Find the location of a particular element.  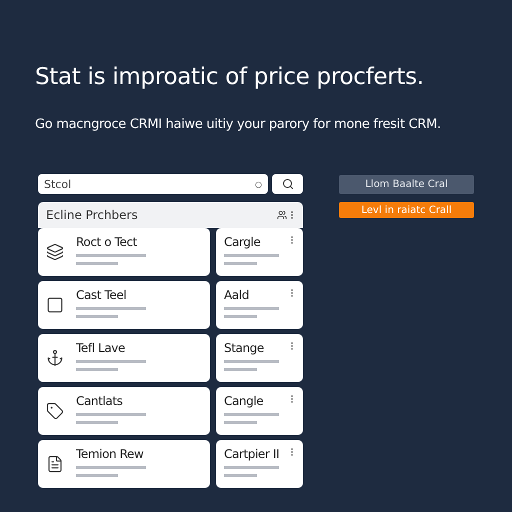

card-title: Cast Teel is located at coordinates (102, 295).